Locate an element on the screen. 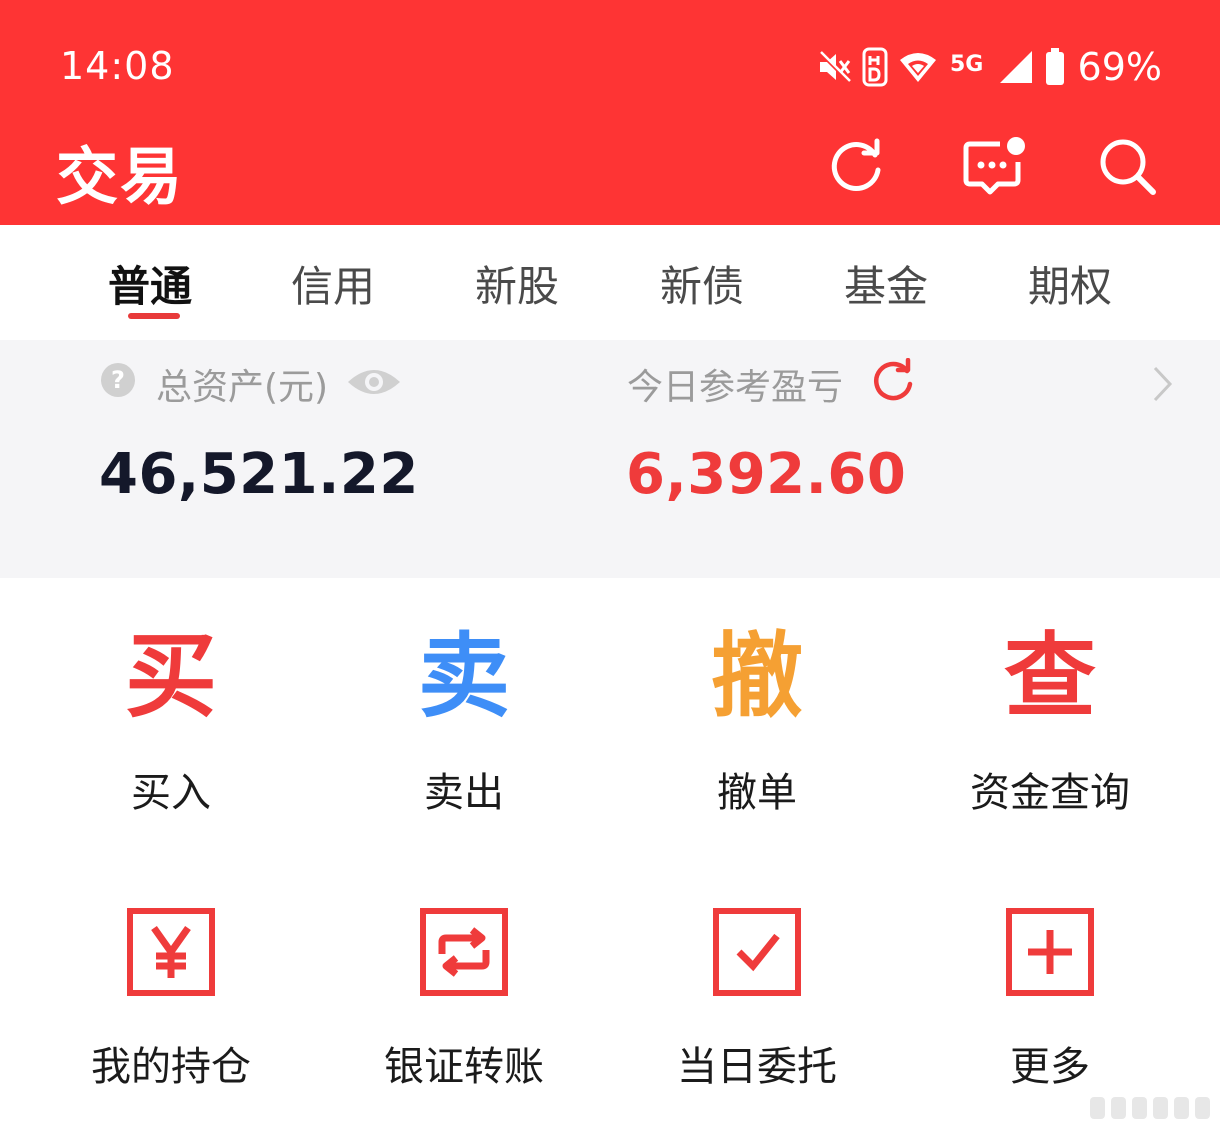 Image resolution: width=1220 pixels, height=1132 pixels. tab-fund: 基金 is located at coordinates (886, 283).